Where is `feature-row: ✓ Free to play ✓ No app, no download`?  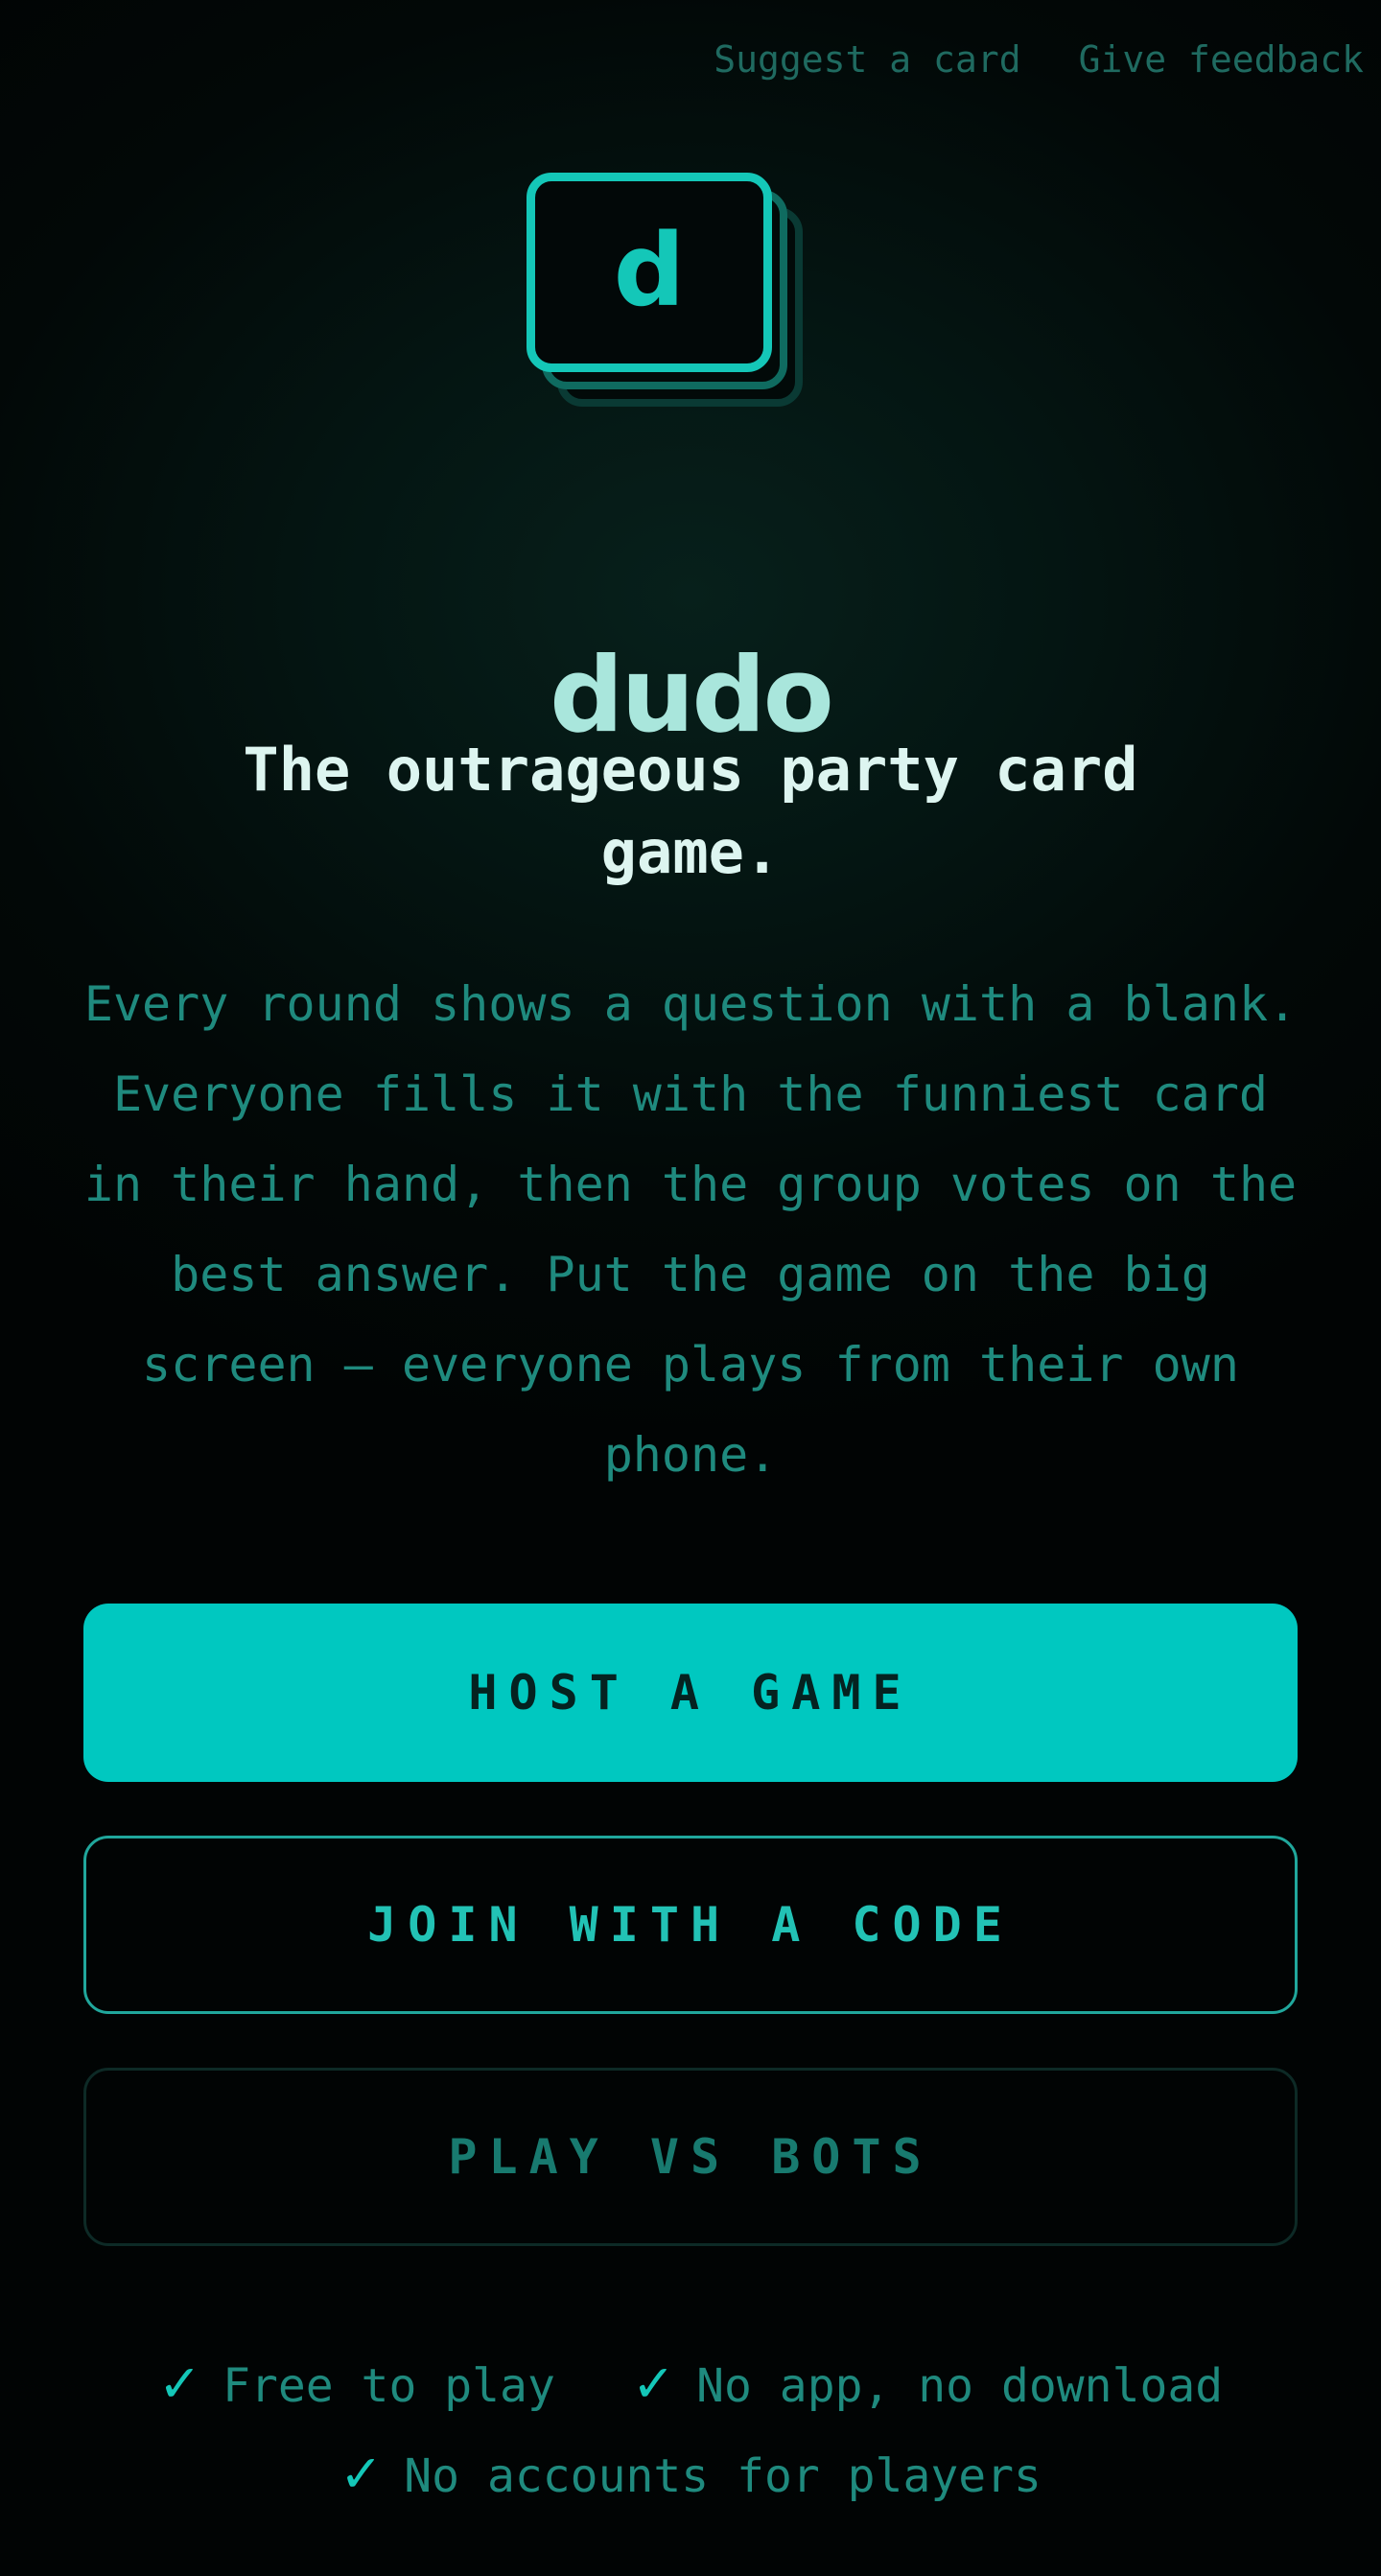
feature-row: ✓ Free to play ✓ No app, no download is located at coordinates (691, 2385).